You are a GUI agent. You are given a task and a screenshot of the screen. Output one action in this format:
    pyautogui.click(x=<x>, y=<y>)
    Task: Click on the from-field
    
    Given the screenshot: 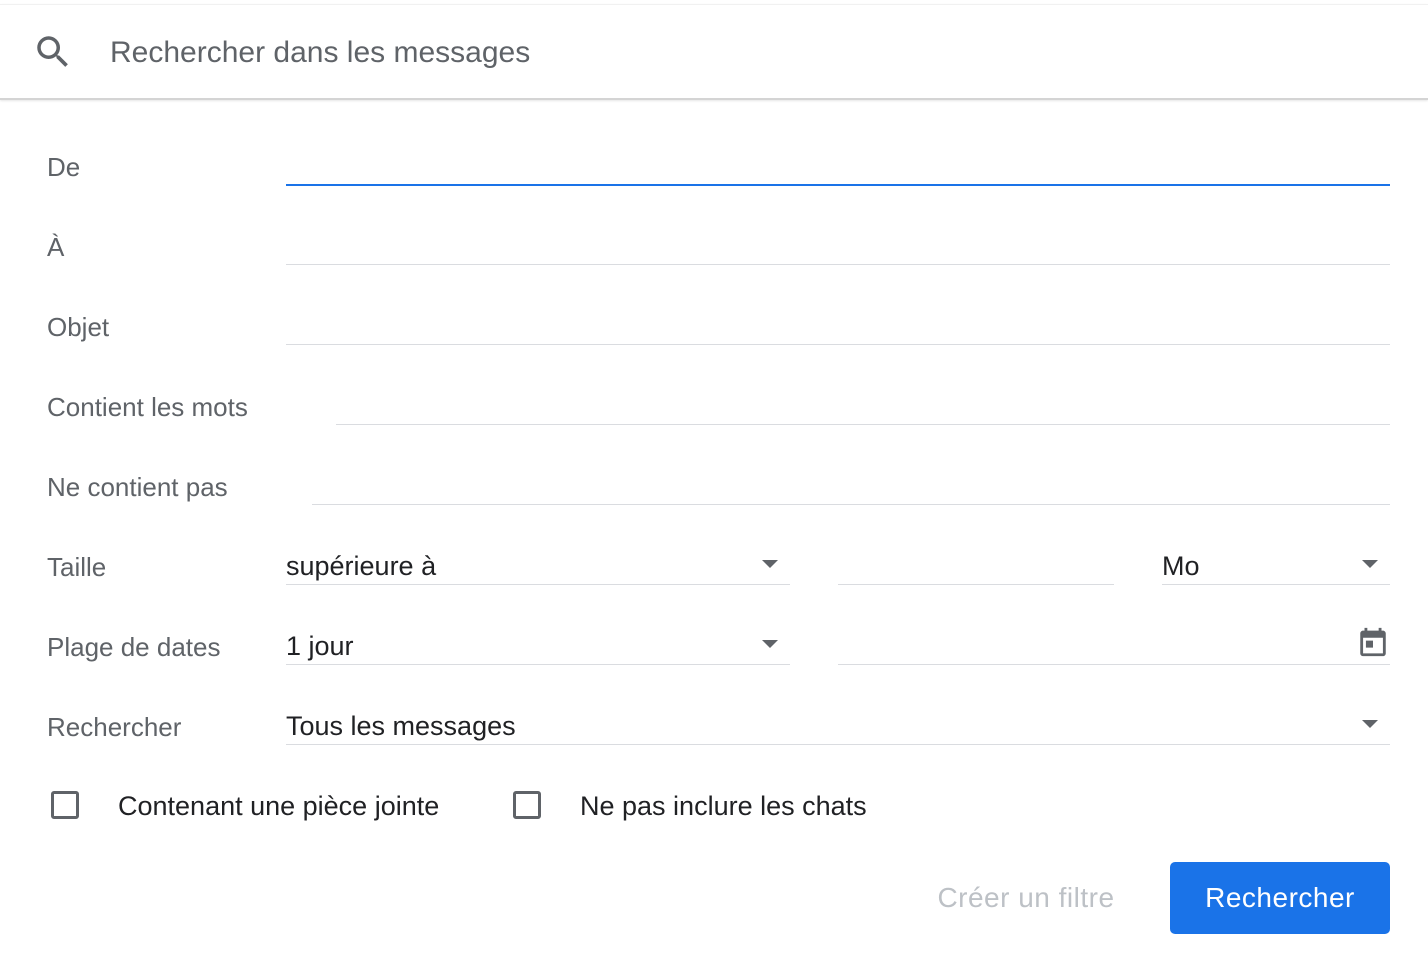 What is the action you would take?
    pyautogui.click(x=838, y=165)
    